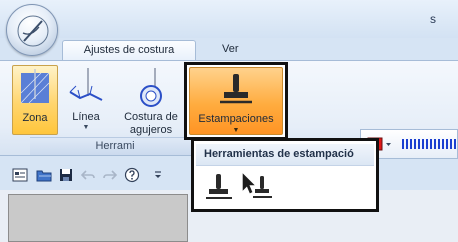 The width and height of the screenshot is (458, 242). What do you see at coordinates (129, 50) in the screenshot?
I see `tab-ajustes-de-costura: Ajustes de costura` at bounding box center [129, 50].